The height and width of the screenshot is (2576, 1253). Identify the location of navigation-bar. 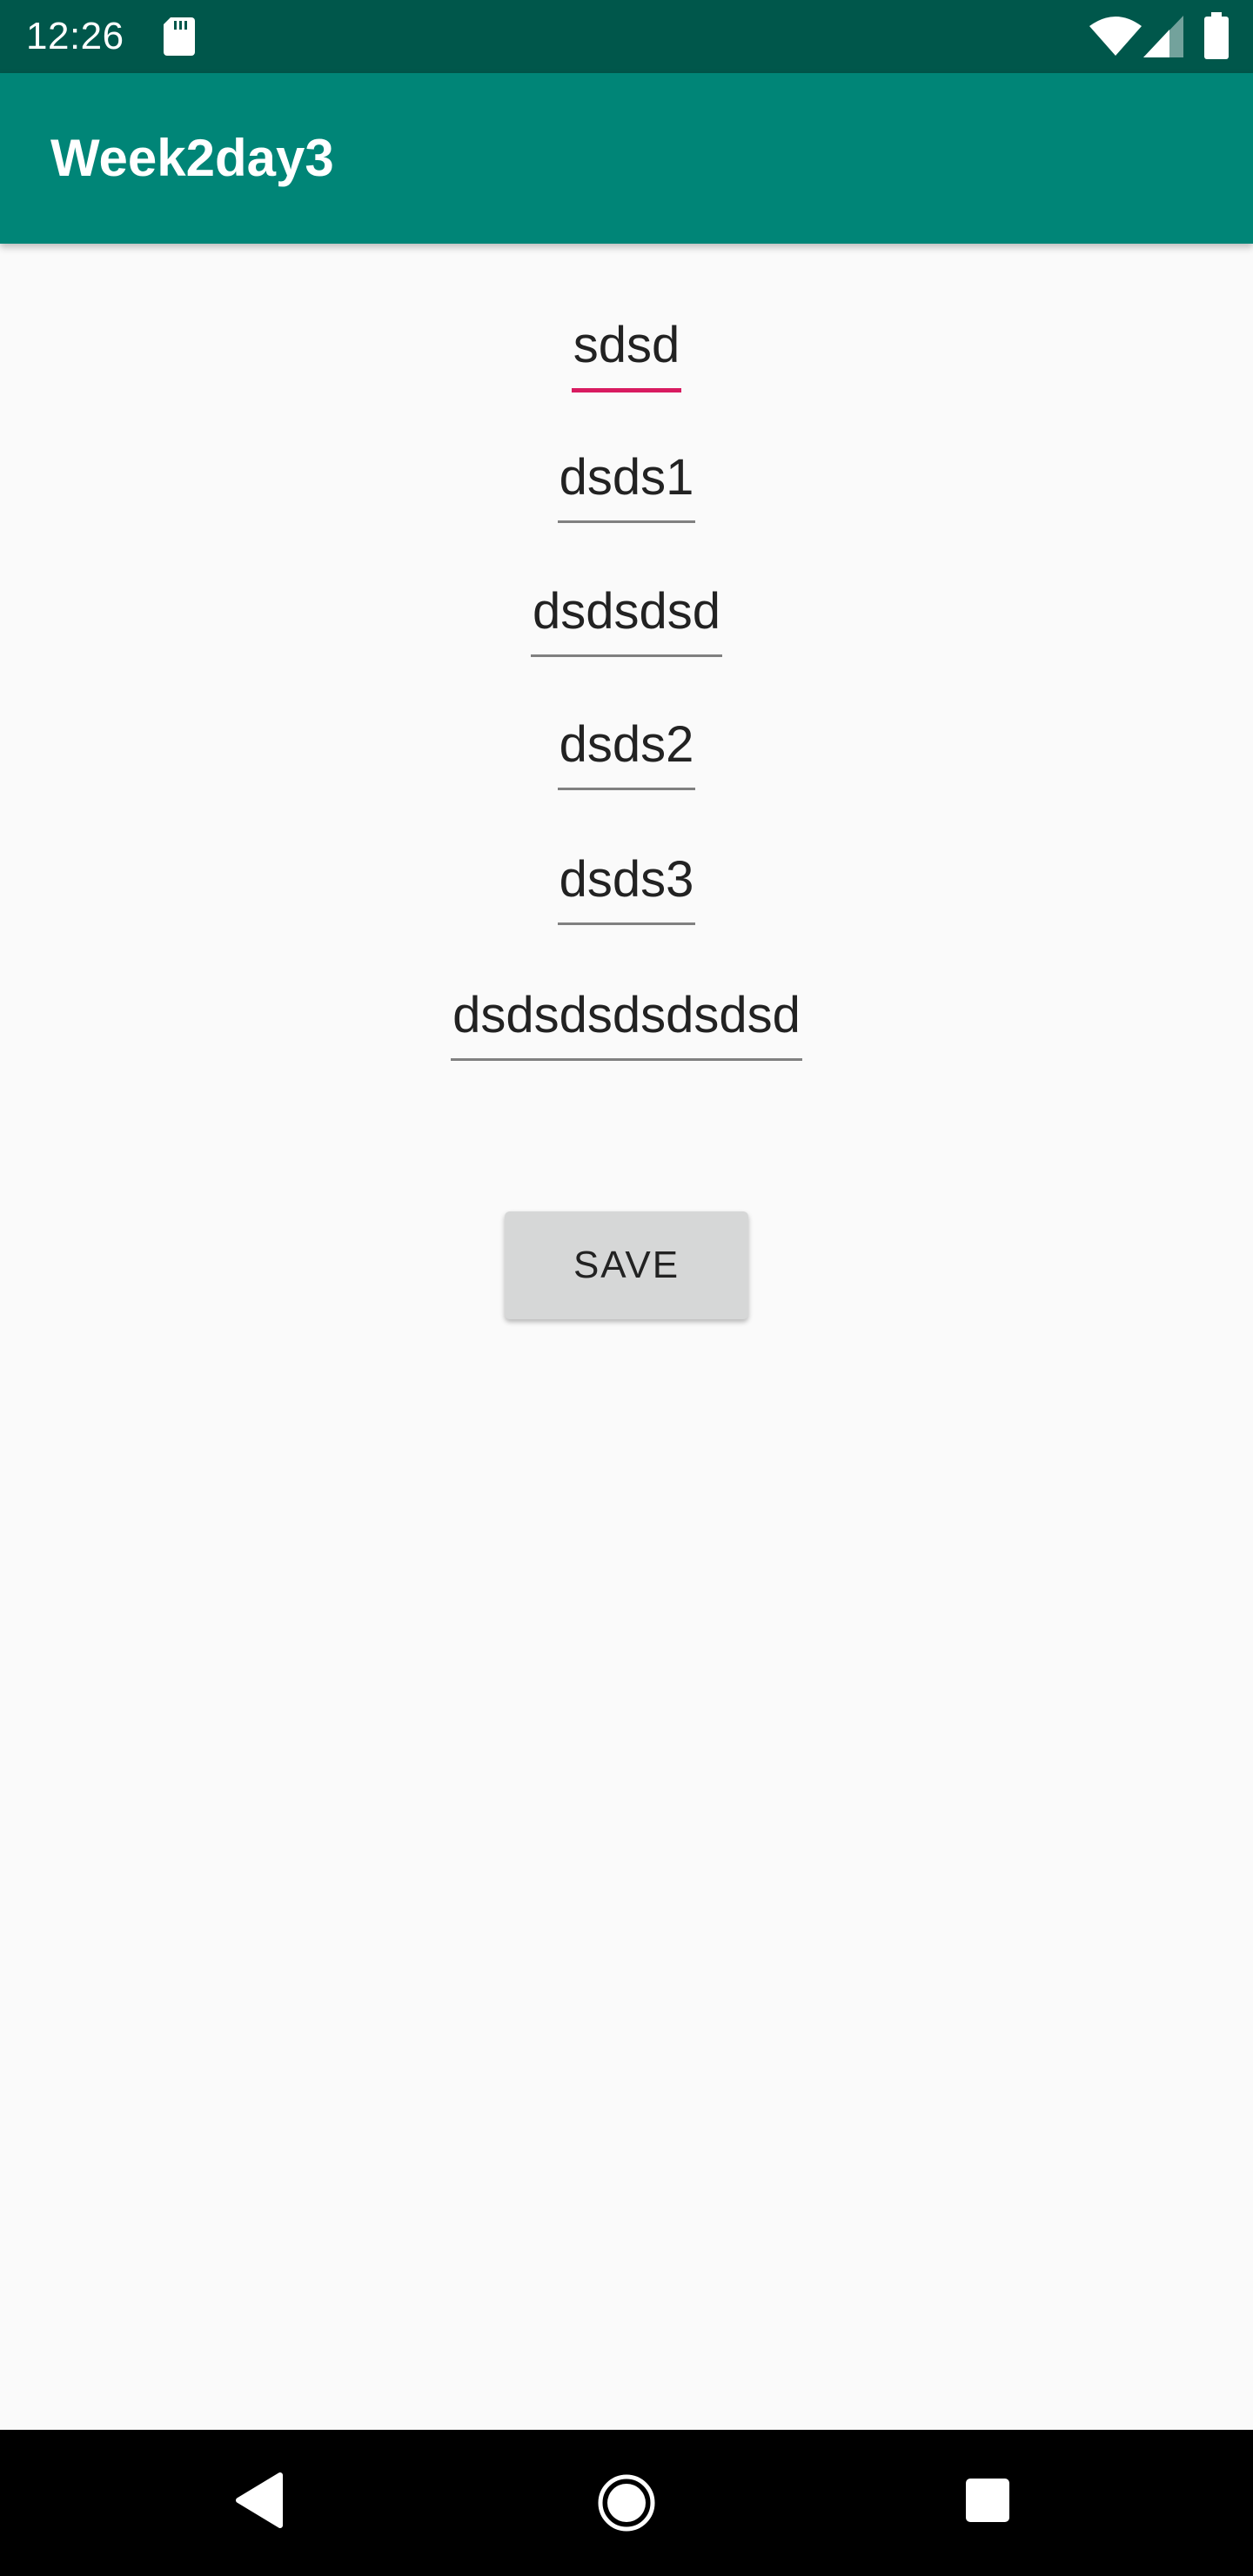
(626, 2503).